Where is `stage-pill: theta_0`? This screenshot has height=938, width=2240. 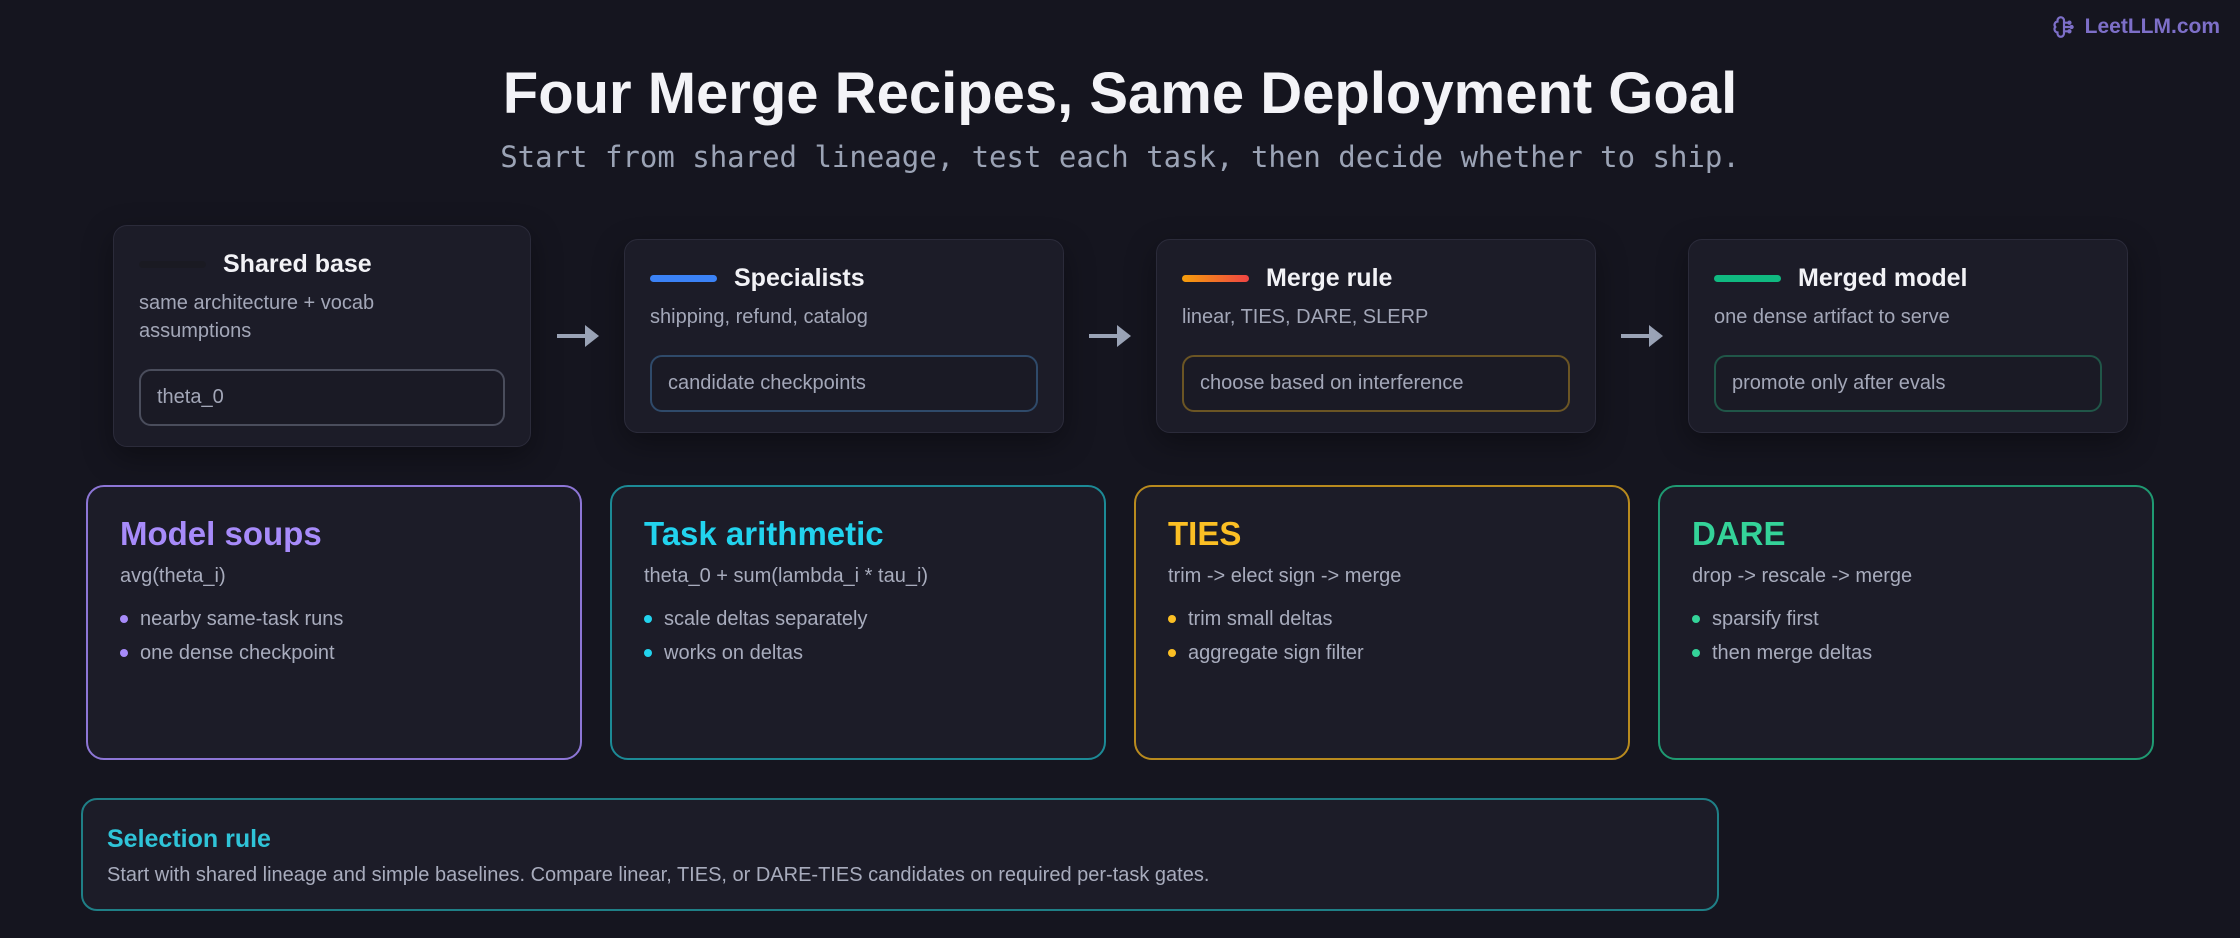 stage-pill: theta_0 is located at coordinates (322, 397).